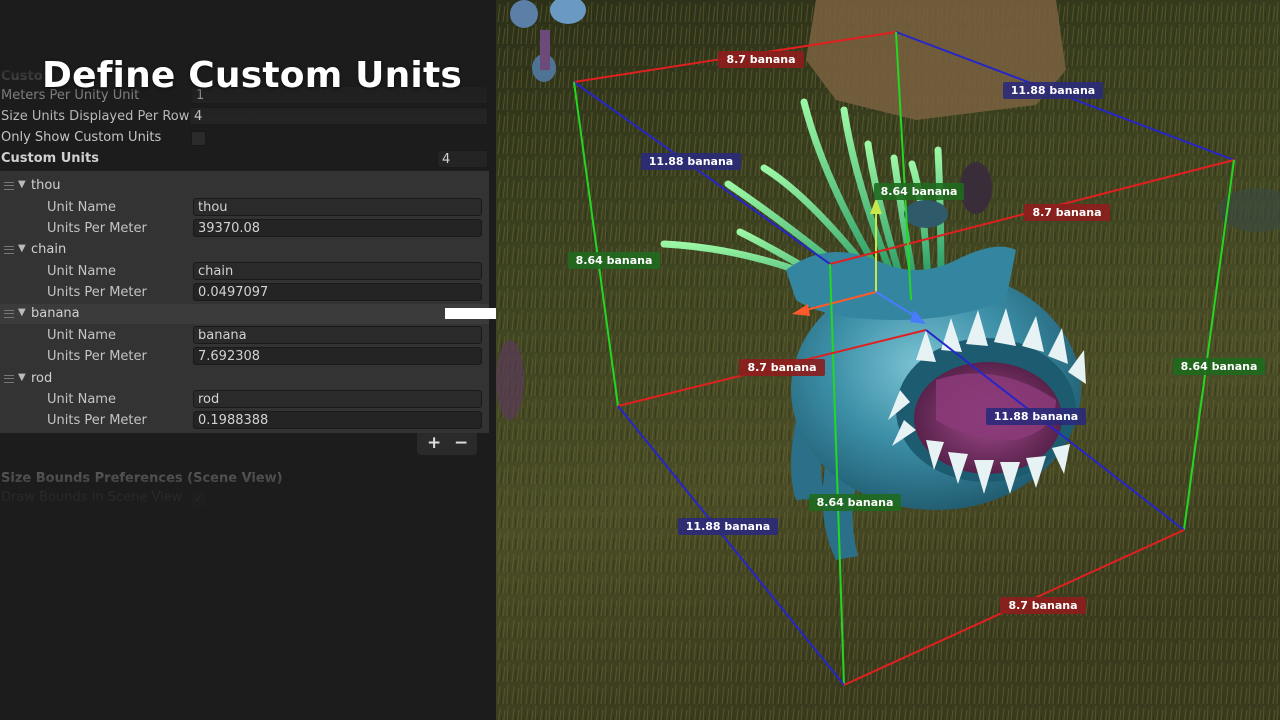 The width and height of the screenshot is (1280, 720). What do you see at coordinates (936, 60) in the screenshot?
I see `background-rock` at bounding box center [936, 60].